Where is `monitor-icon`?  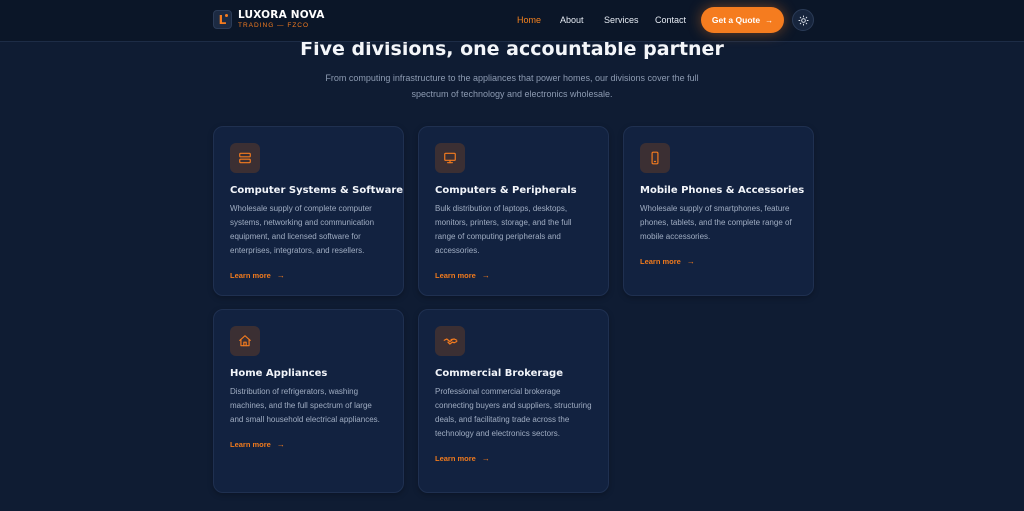
monitor-icon is located at coordinates (450, 158).